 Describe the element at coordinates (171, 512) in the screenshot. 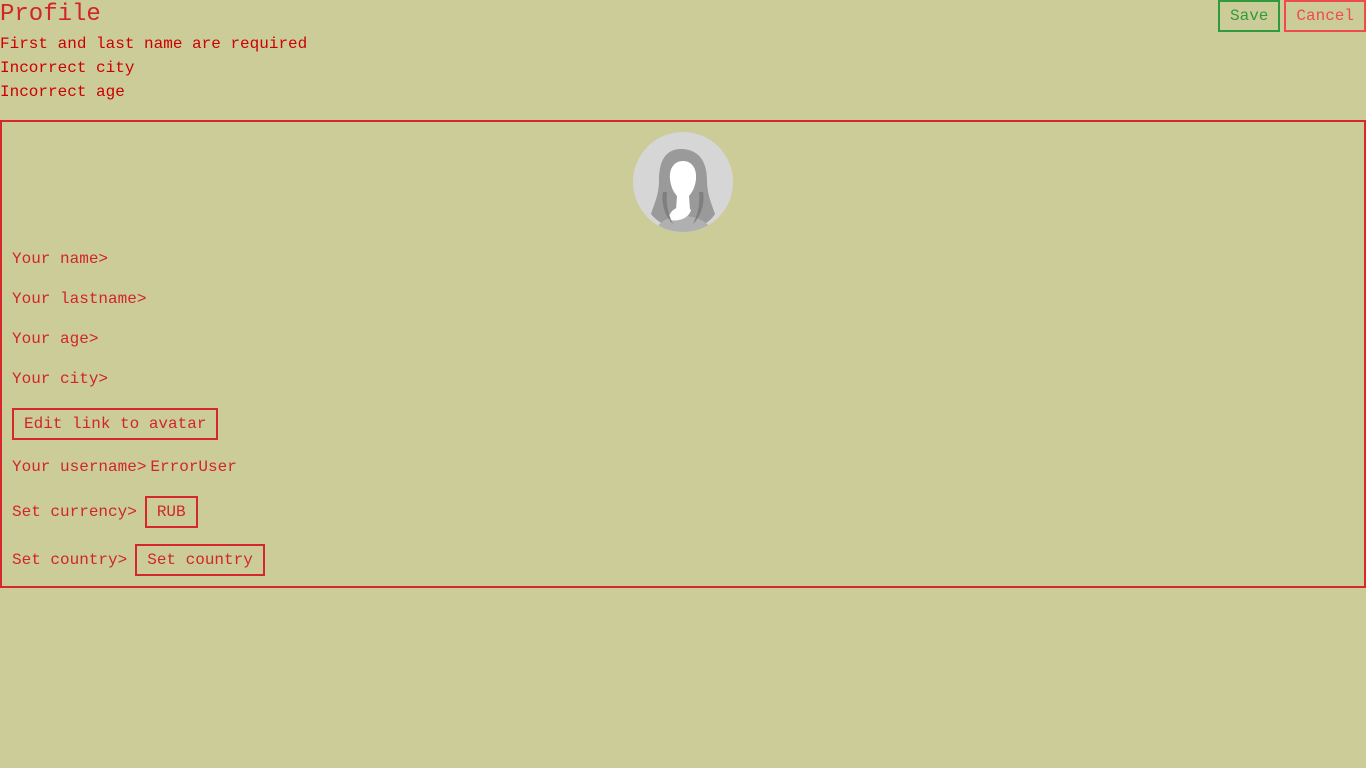

I see `currency-select-button: RUB` at that location.